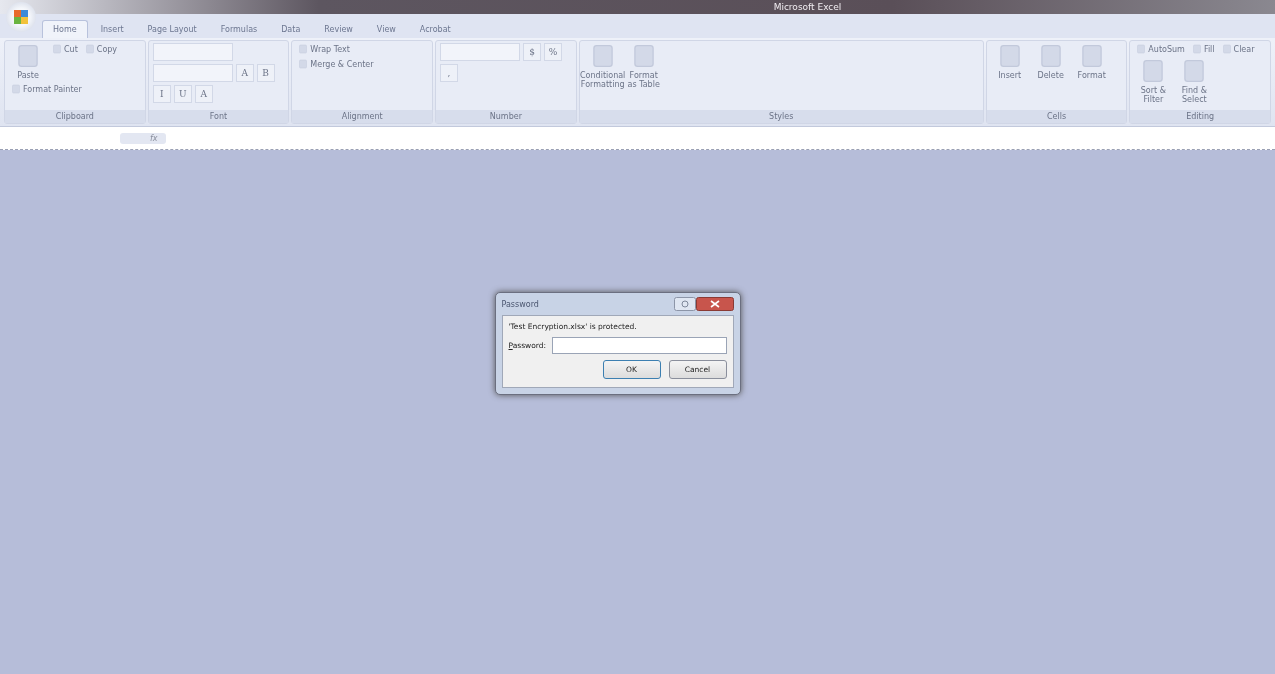 The width and height of the screenshot is (1275, 674). What do you see at coordinates (506, 116) in the screenshot?
I see `group-label: Number` at bounding box center [506, 116].